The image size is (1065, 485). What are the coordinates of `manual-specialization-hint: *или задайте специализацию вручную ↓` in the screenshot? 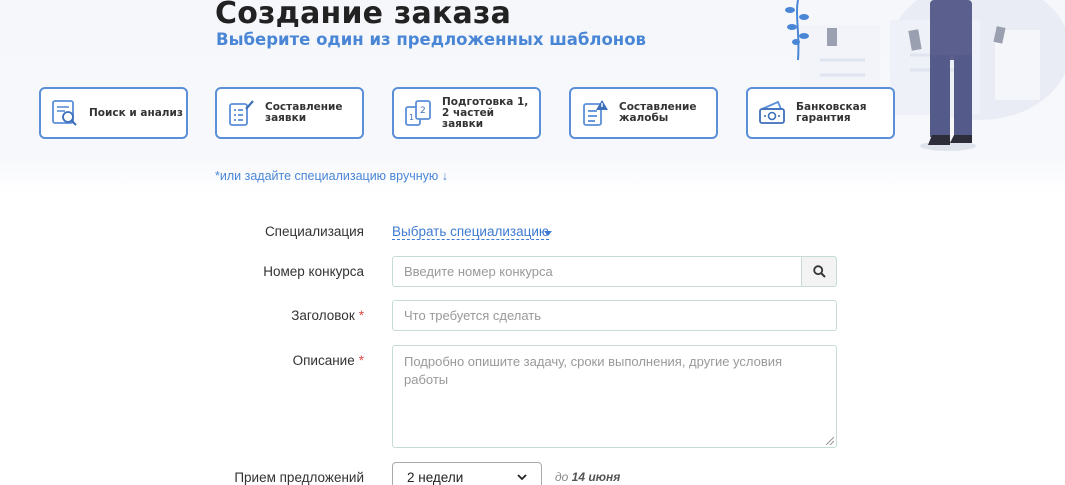 It's located at (331, 176).